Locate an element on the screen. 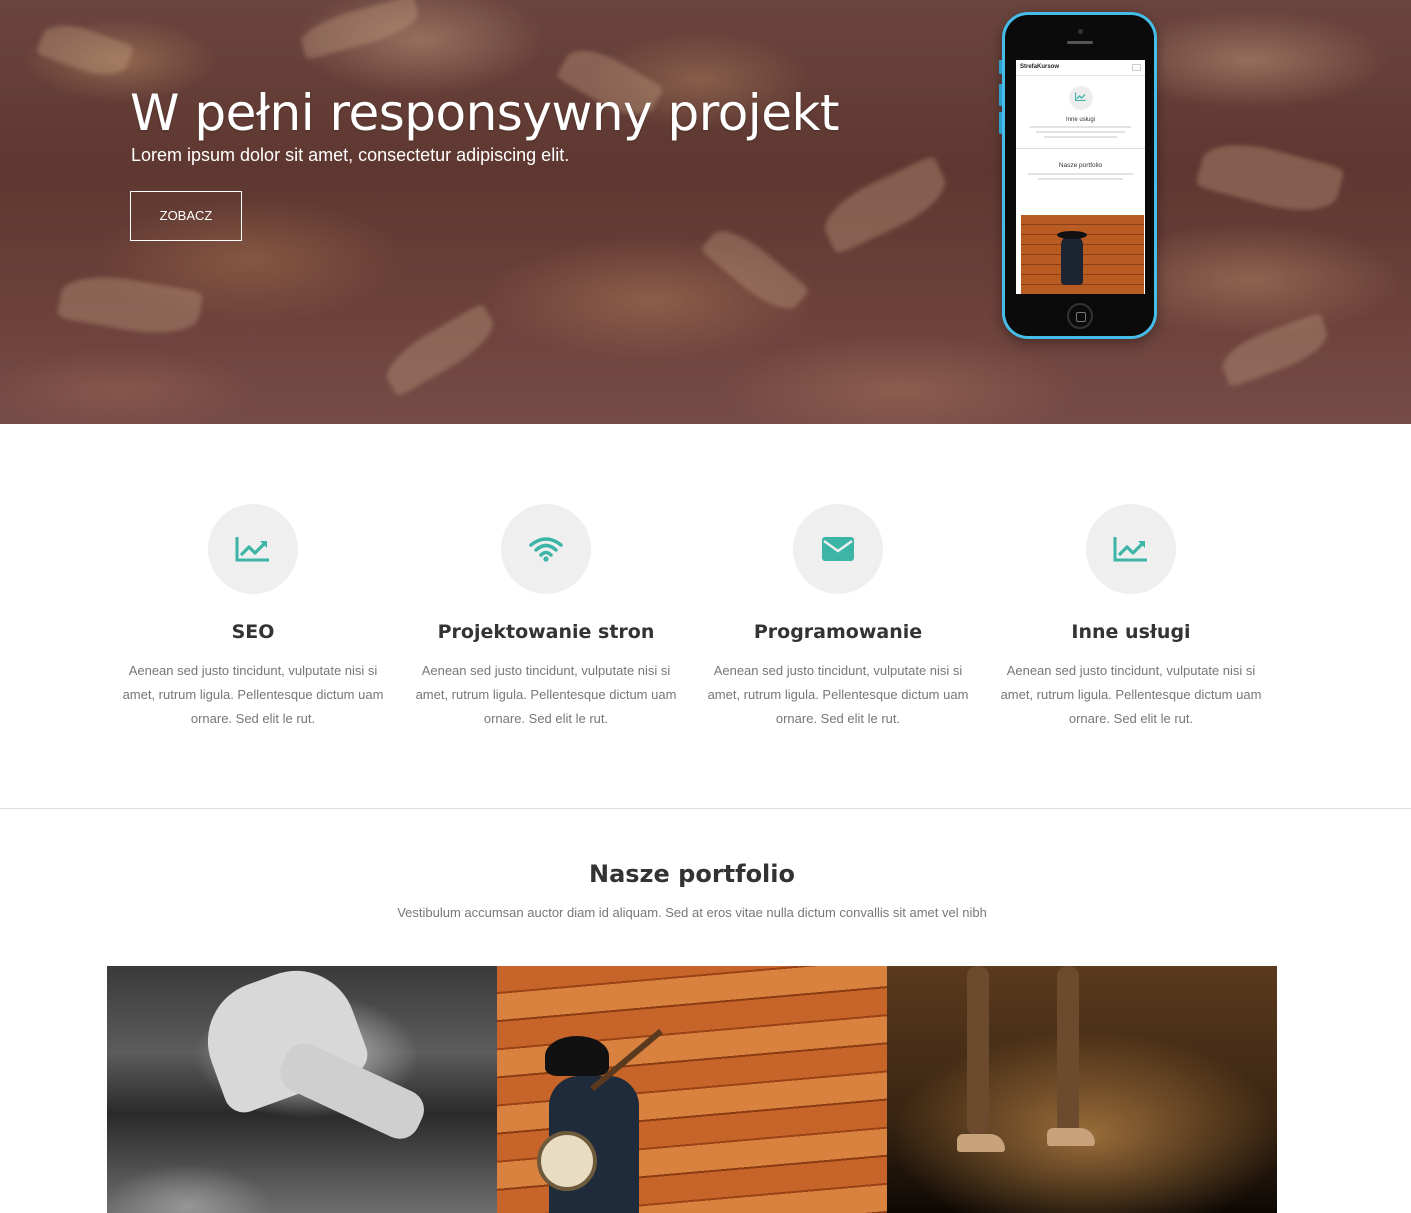 The width and height of the screenshot is (1411, 1213). portfolio-item-banjo-player is located at coordinates (692, 1089).